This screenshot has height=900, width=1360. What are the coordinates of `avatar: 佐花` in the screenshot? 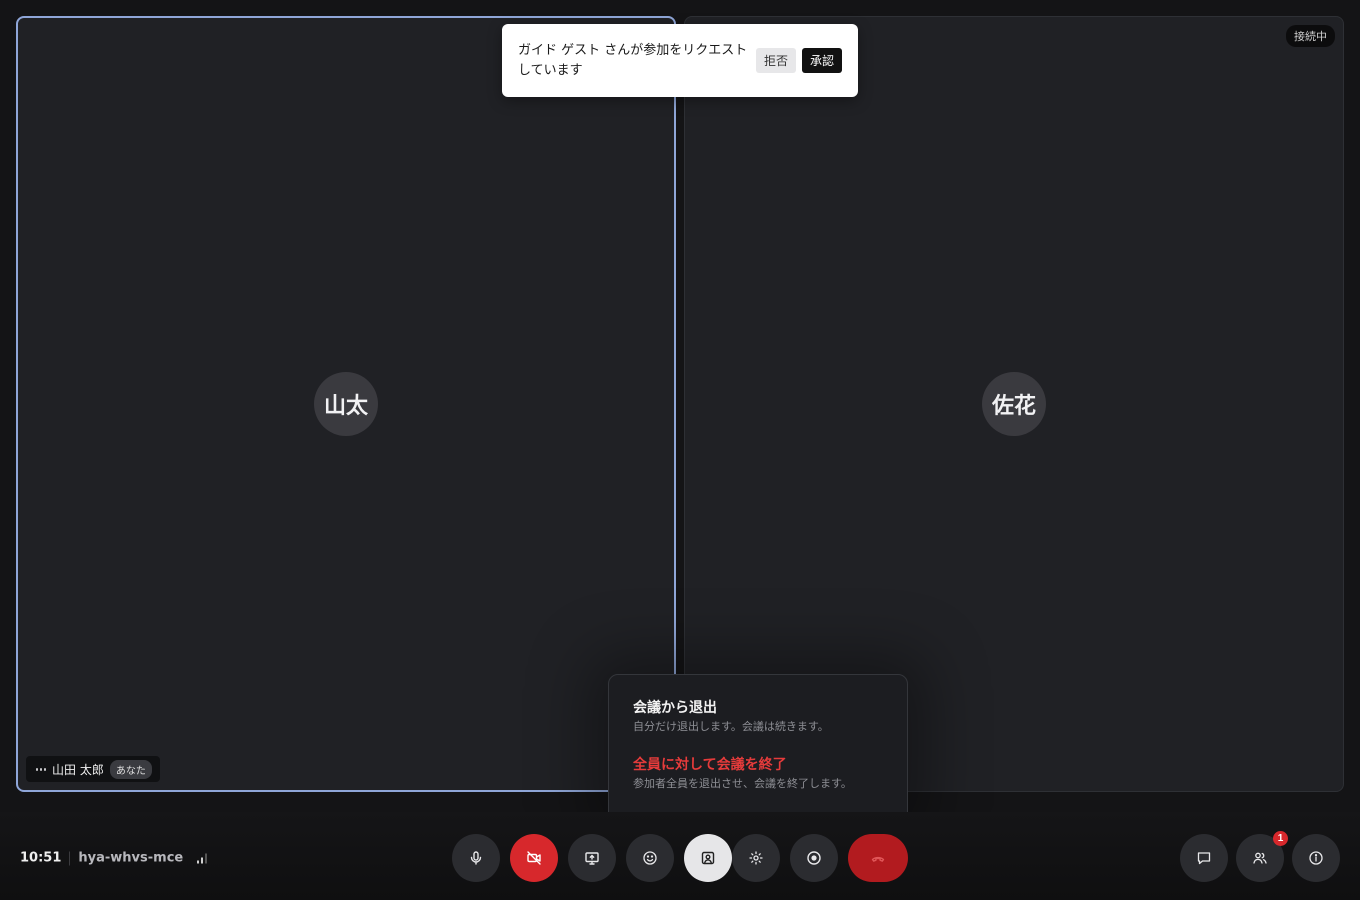 It's located at (1014, 404).